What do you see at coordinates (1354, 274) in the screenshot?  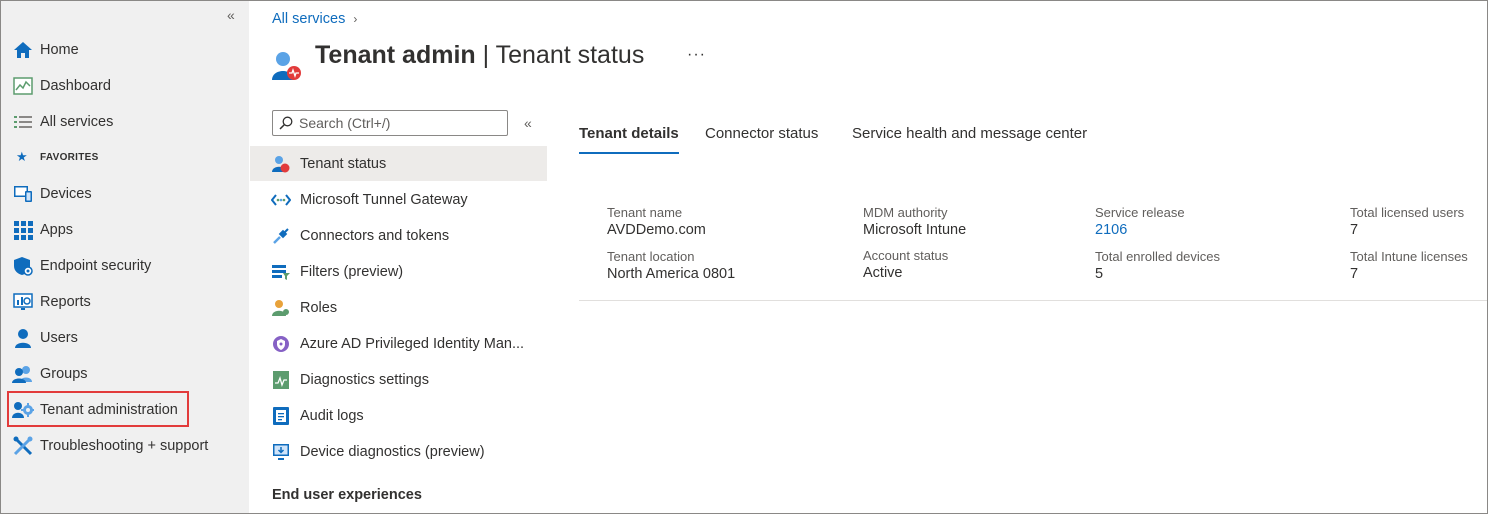 I see `total-intune-licenses-value: 7` at bounding box center [1354, 274].